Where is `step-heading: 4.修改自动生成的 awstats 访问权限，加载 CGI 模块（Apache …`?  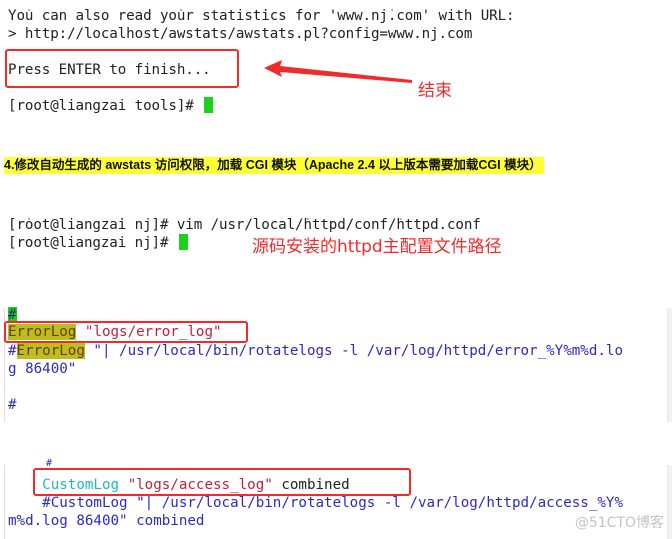 step-heading: 4.修改自动生成的 awstats 访问权限，加载 CGI 模块（Apache … is located at coordinates (274, 165).